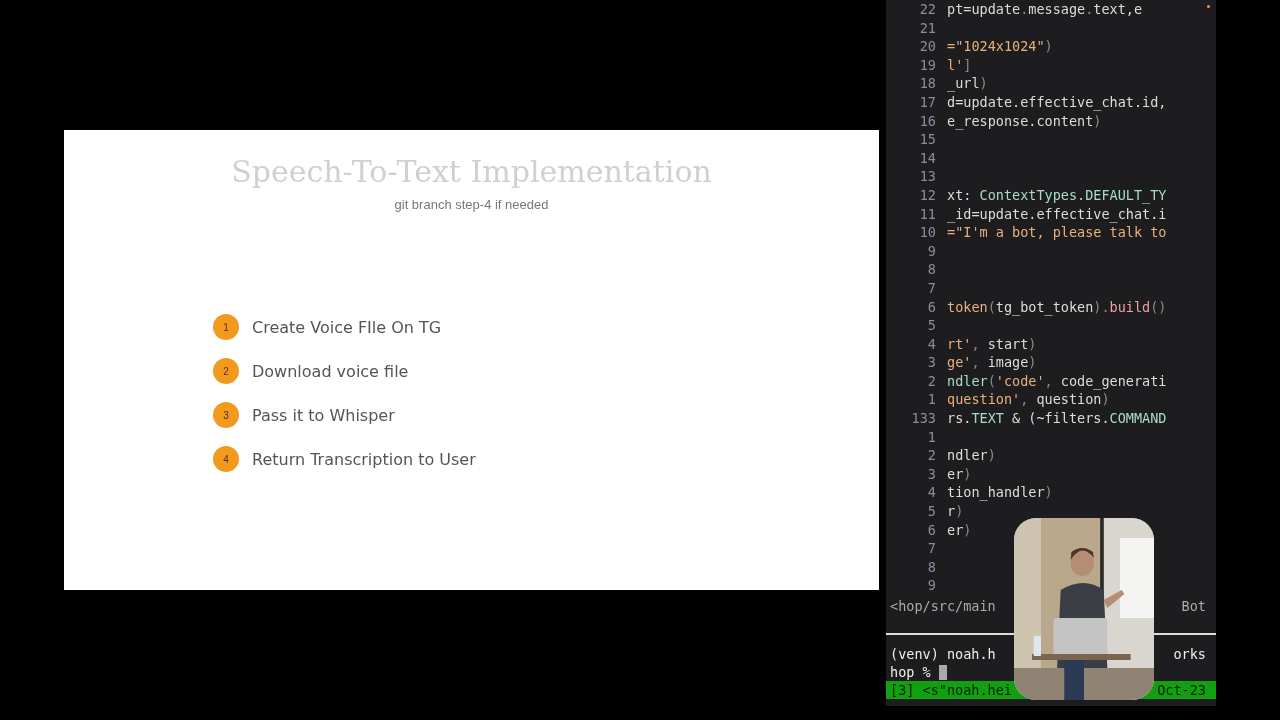  What do you see at coordinates (1208, 6) in the screenshot?
I see `dot-icon` at bounding box center [1208, 6].